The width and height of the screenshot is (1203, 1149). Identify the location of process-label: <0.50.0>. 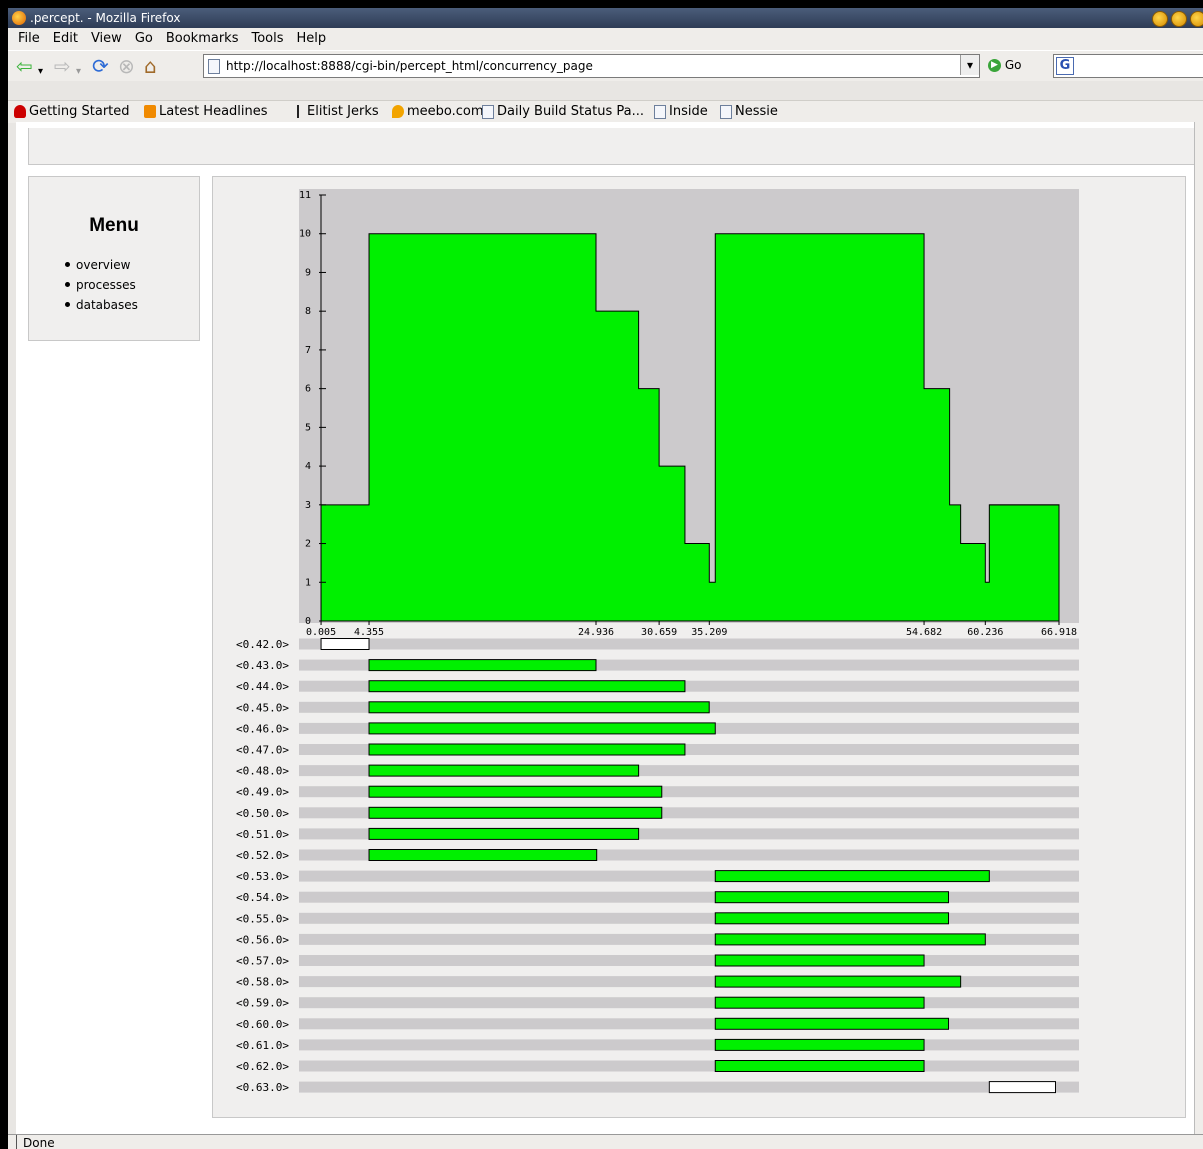
(262, 813).